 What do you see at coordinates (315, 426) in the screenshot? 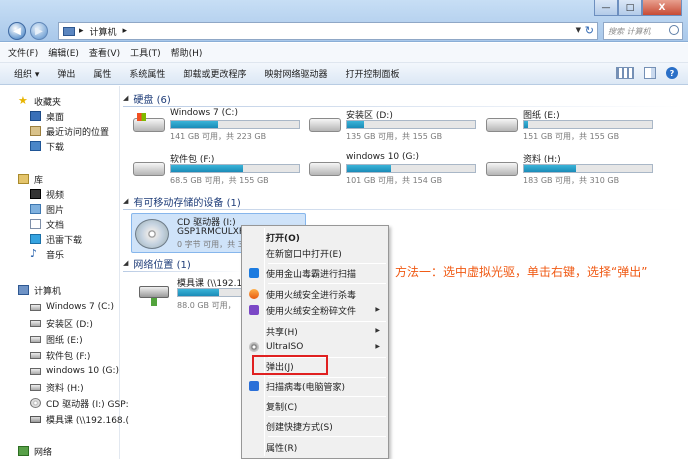
I see `menu-item-create-shortcut: 创建快捷方式(S)` at bounding box center [315, 426].